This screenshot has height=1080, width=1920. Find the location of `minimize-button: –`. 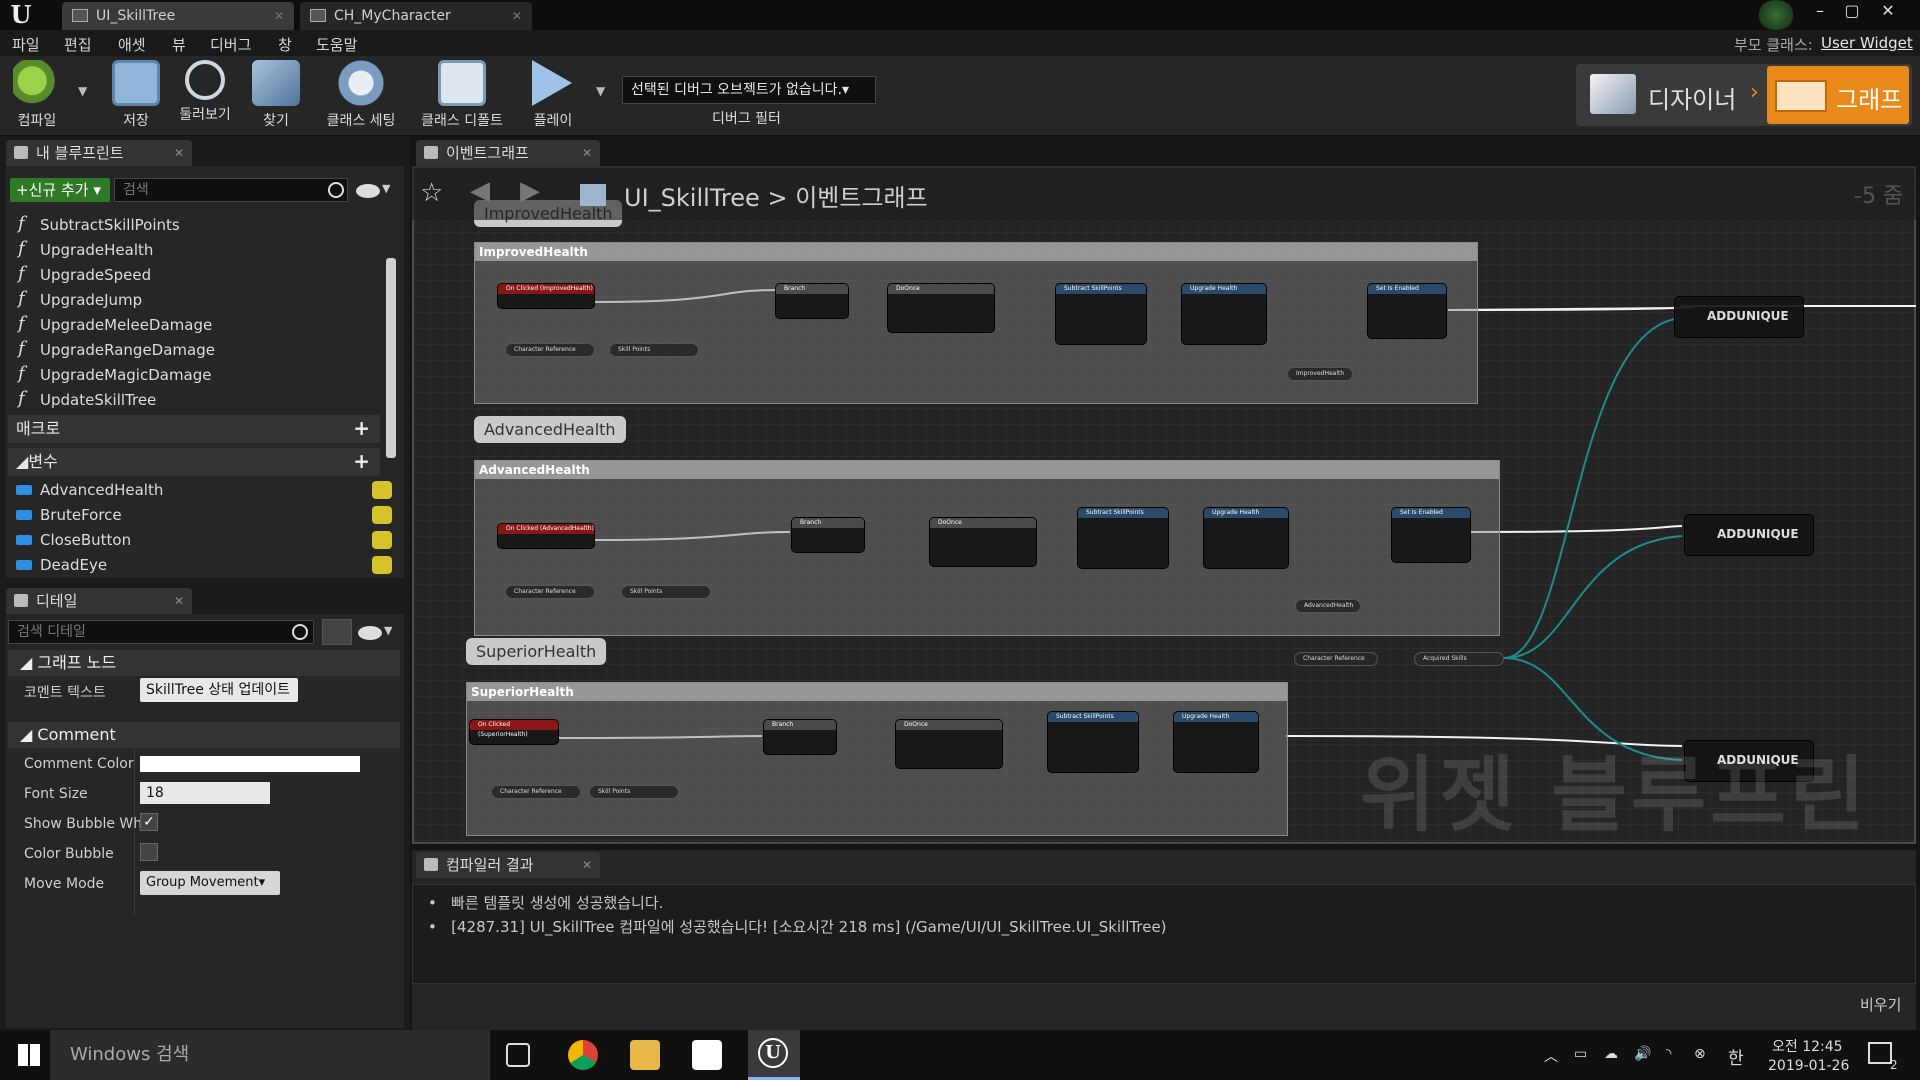

minimize-button: – is located at coordinates (1820, 12).